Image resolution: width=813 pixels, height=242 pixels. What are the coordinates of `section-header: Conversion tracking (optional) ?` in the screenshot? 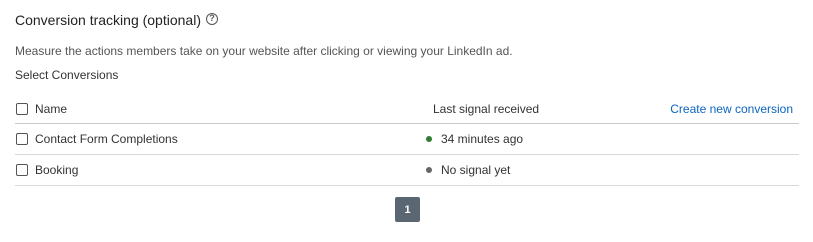 It's located at (116, 20).